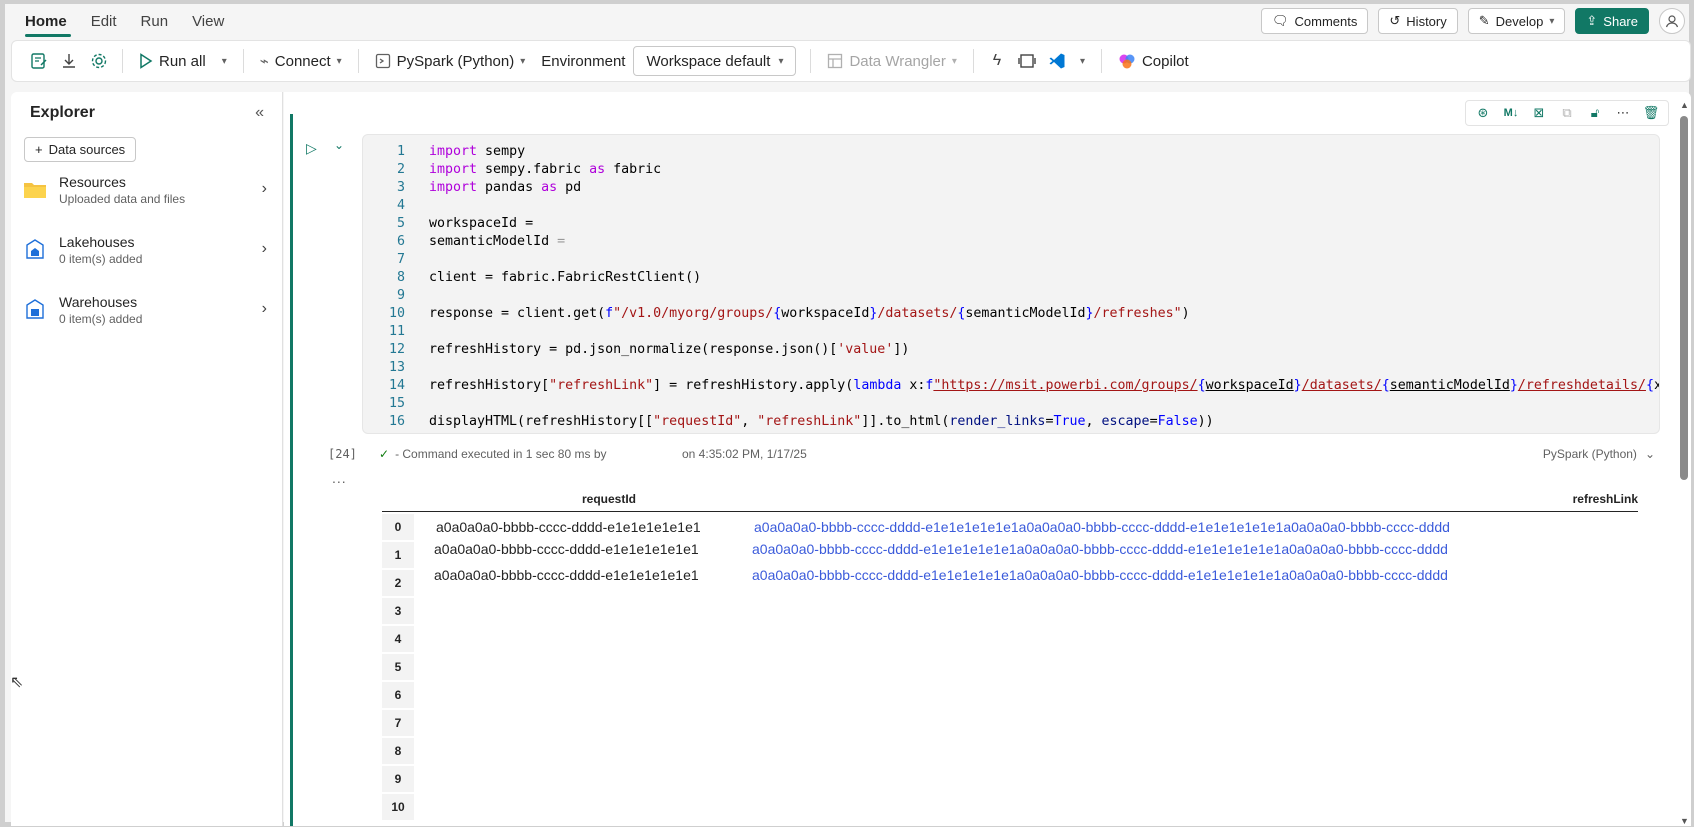 This screenshot has height=827, width=1694. What do you see at coordinates (1623, 113) in the screenshot?
I see `more-options-icon: ⋯` at bounding box center [1623, 113].